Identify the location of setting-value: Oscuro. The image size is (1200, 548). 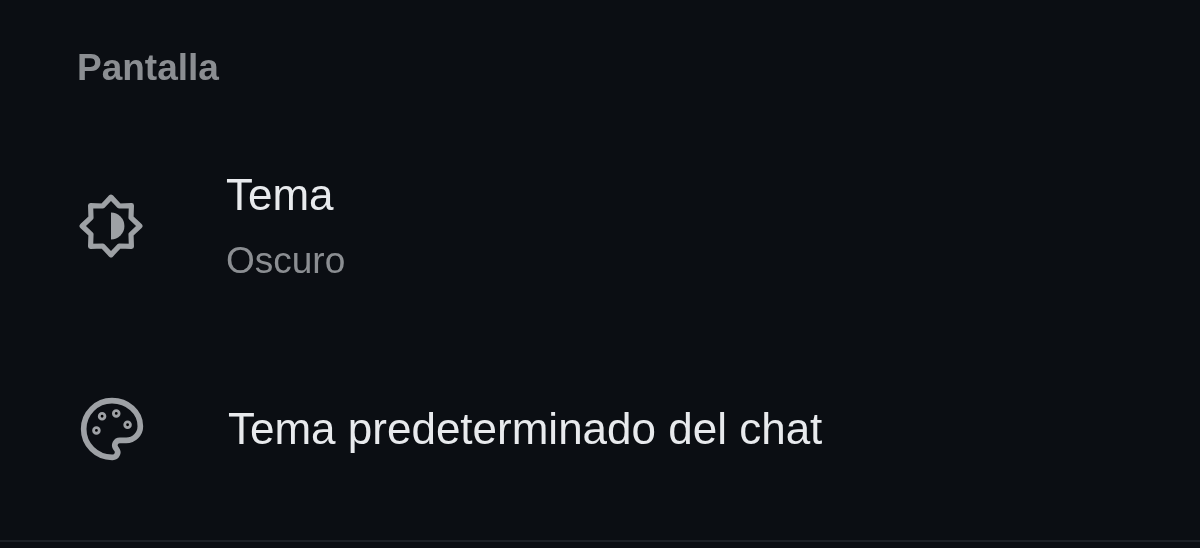
(286, 261).